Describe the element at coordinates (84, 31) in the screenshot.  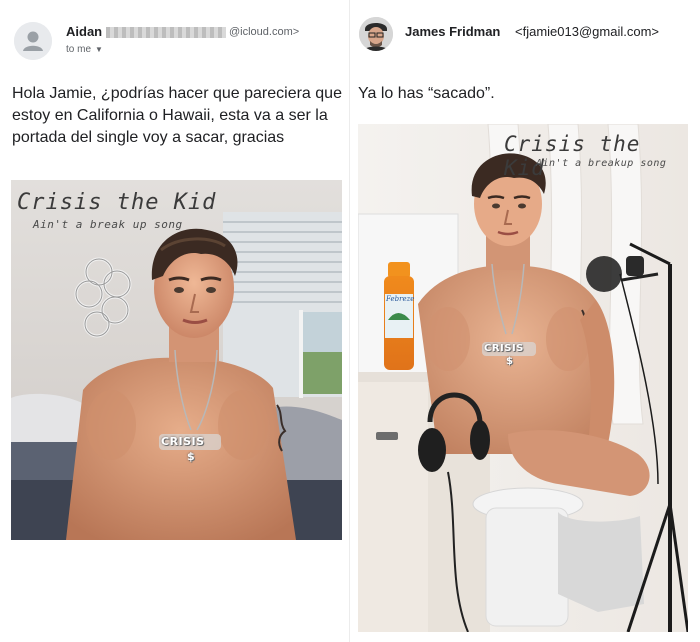
I see `sender-name: Aidan` at that location.